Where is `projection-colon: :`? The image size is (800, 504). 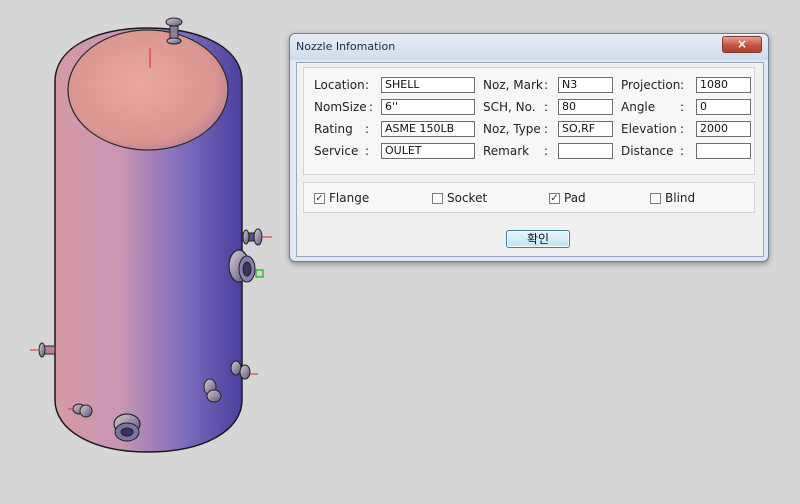 projection-colon: : is located at coordinates (682, 85).